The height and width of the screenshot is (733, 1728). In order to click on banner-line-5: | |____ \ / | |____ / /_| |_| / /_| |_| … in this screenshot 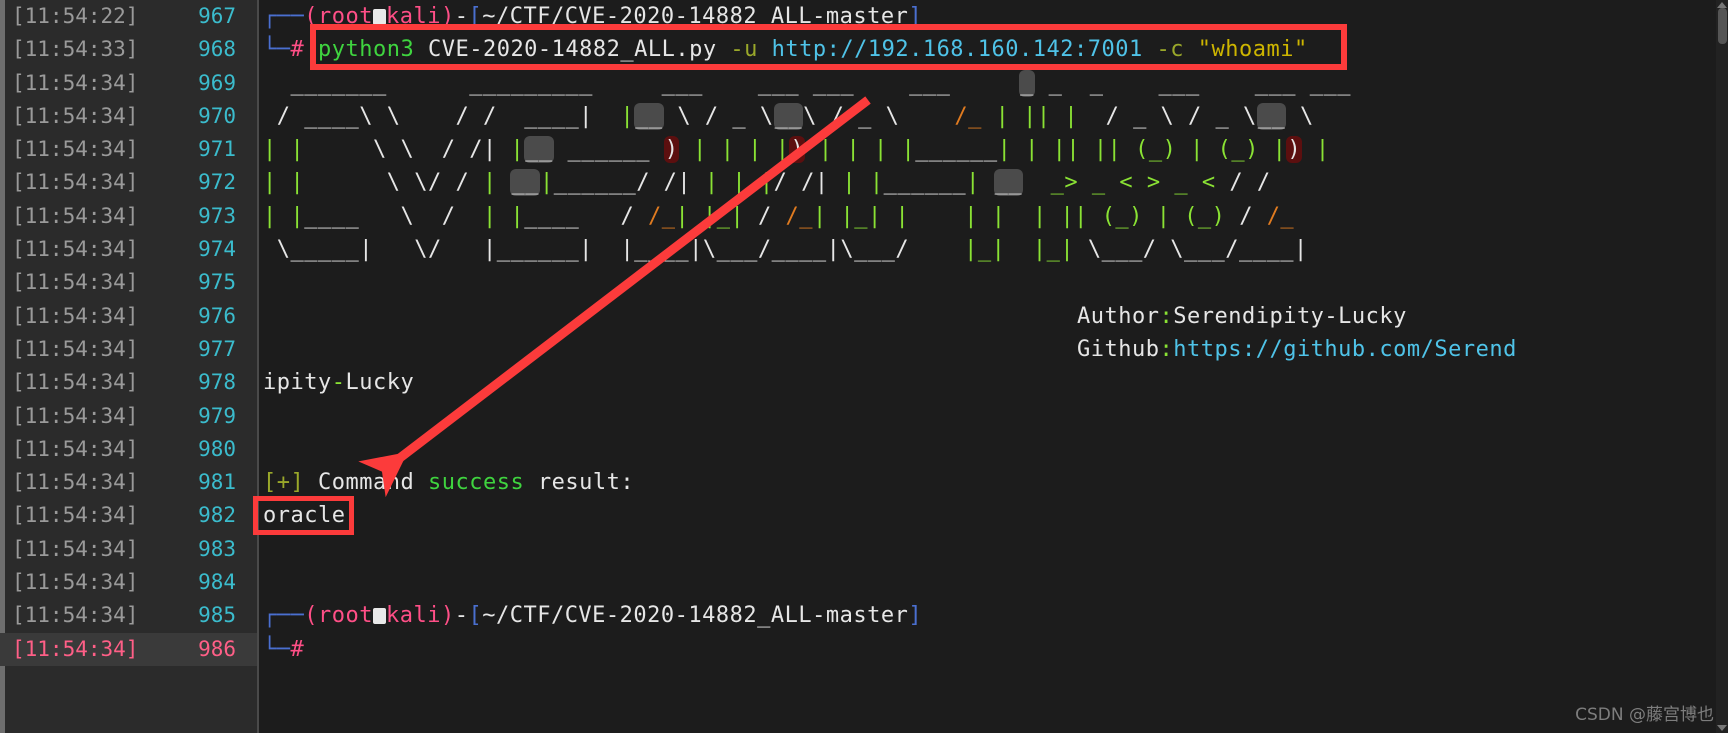, I will do `click(779, 216)`.